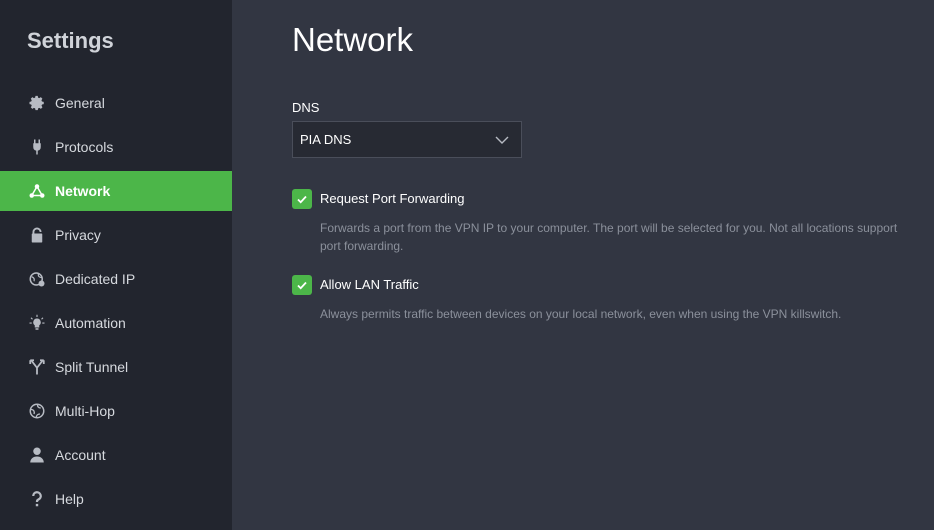  Describe the element at coordinates (502, 140) in the screenshot. I see `chevron-down-icon` at that location.